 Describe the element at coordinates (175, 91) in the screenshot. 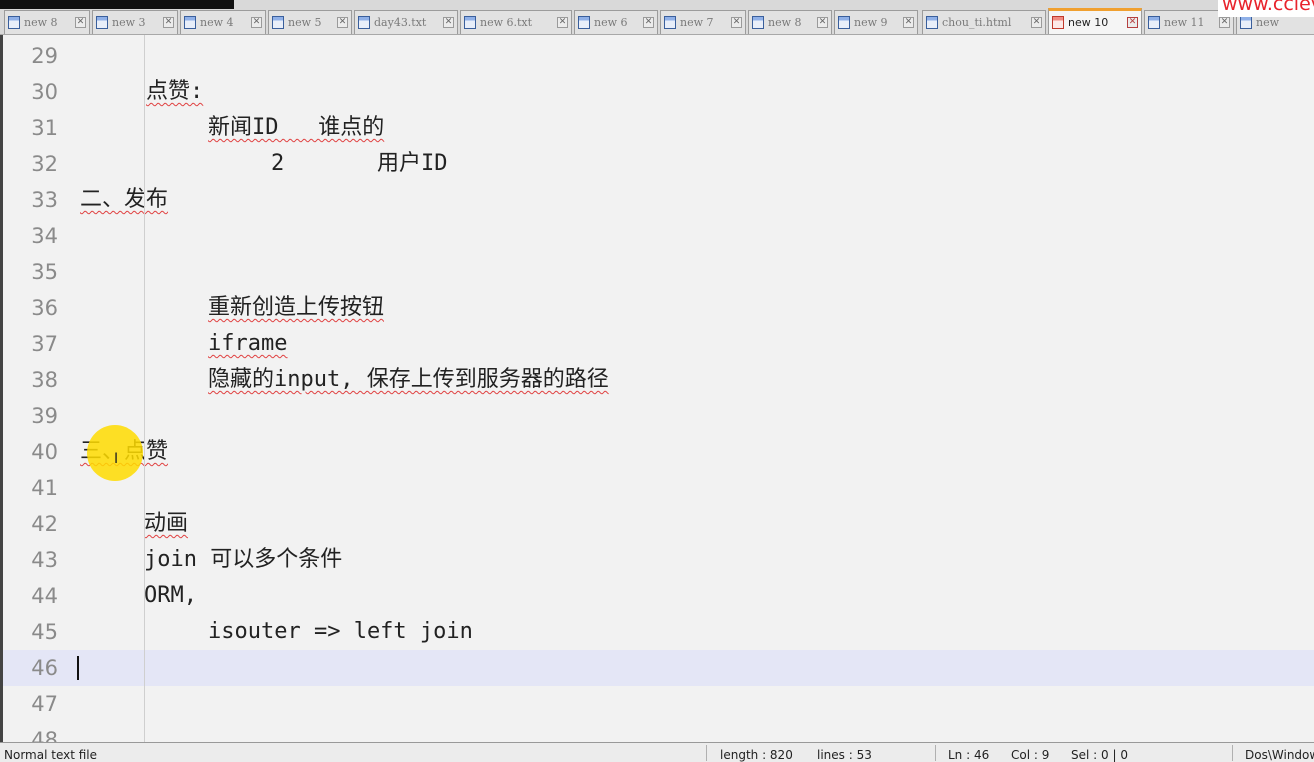

I see `line-text: 点赞:` at that location.